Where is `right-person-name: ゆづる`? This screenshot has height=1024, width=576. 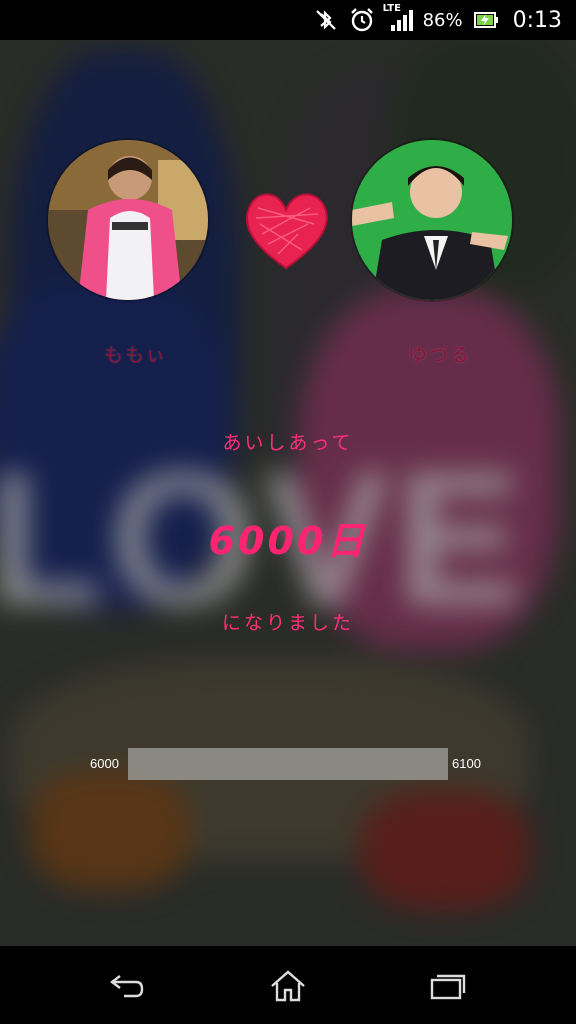
right-person-name: ゆづる is located at coordinates (440, 355).